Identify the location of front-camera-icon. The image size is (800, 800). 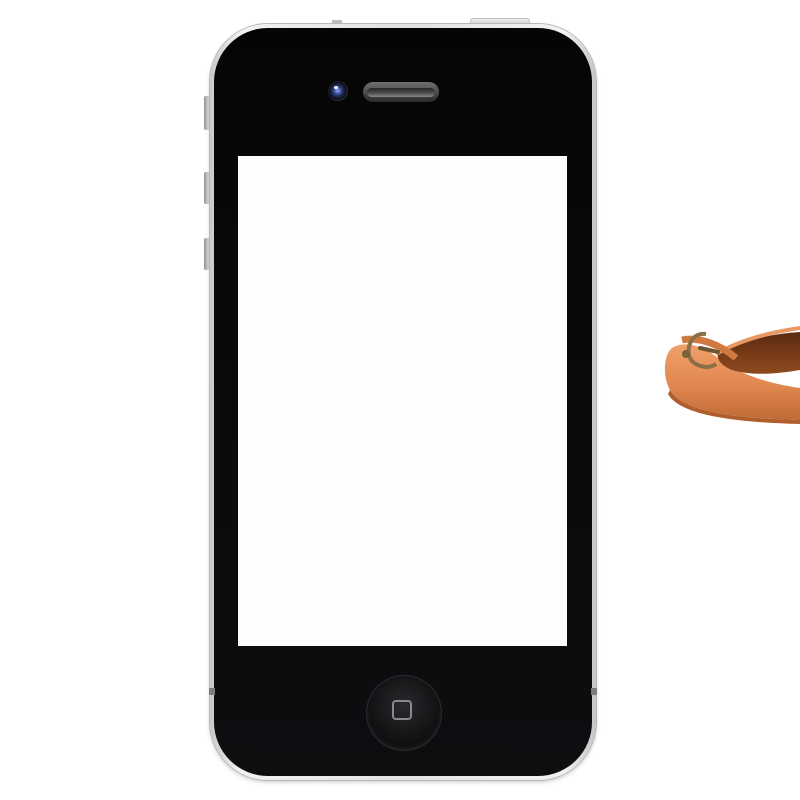
(338, 91).